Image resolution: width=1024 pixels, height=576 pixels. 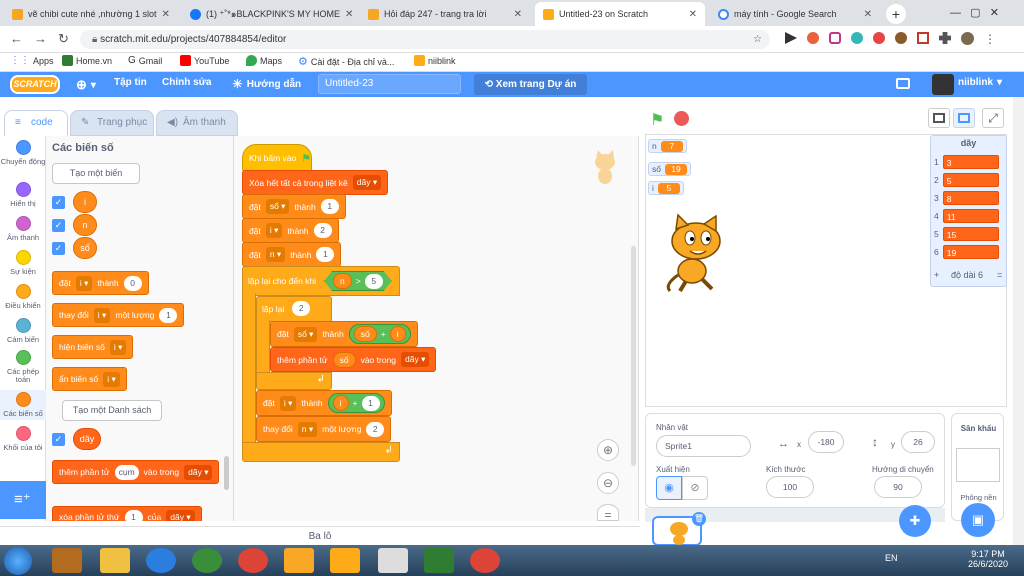 What do you see at coordinates (324, 403) in the screenshot?
I see `set-variable-block: đặt i ▾ thành i +1` at bounding box center [324, 403].